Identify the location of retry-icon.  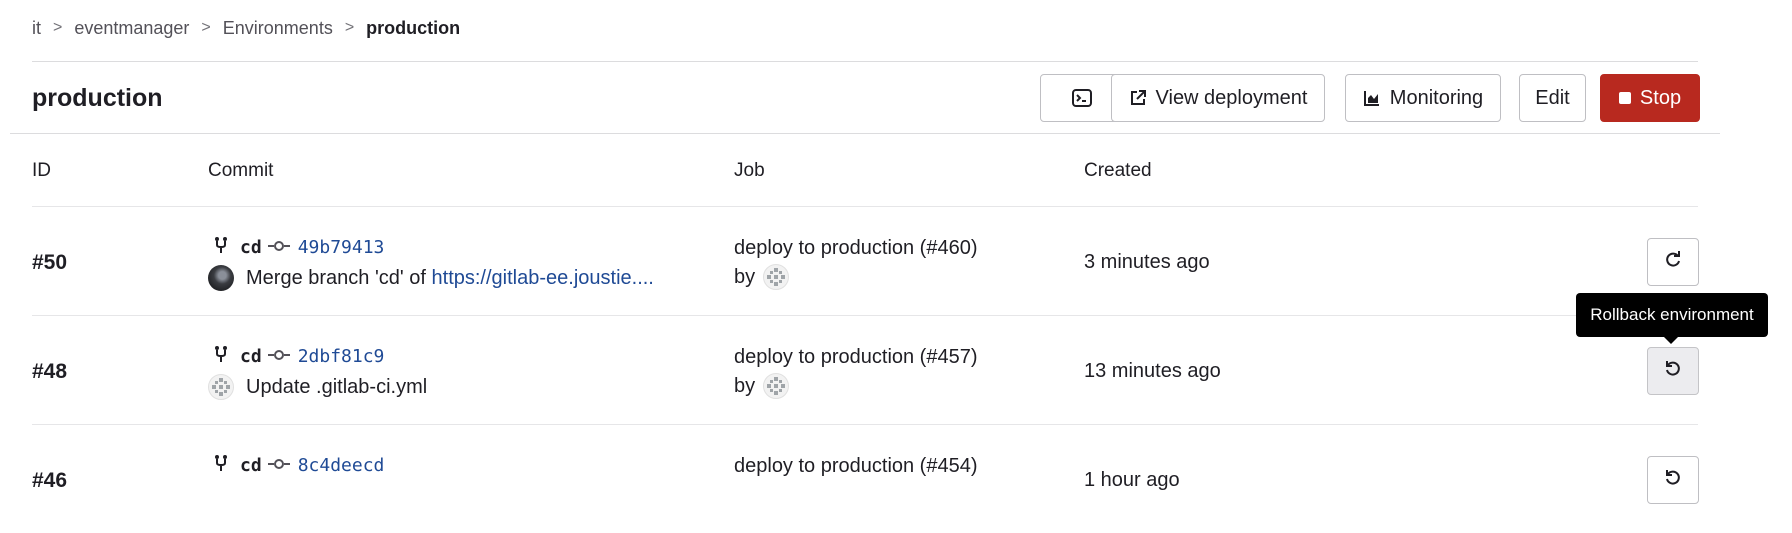
(1673, 262).